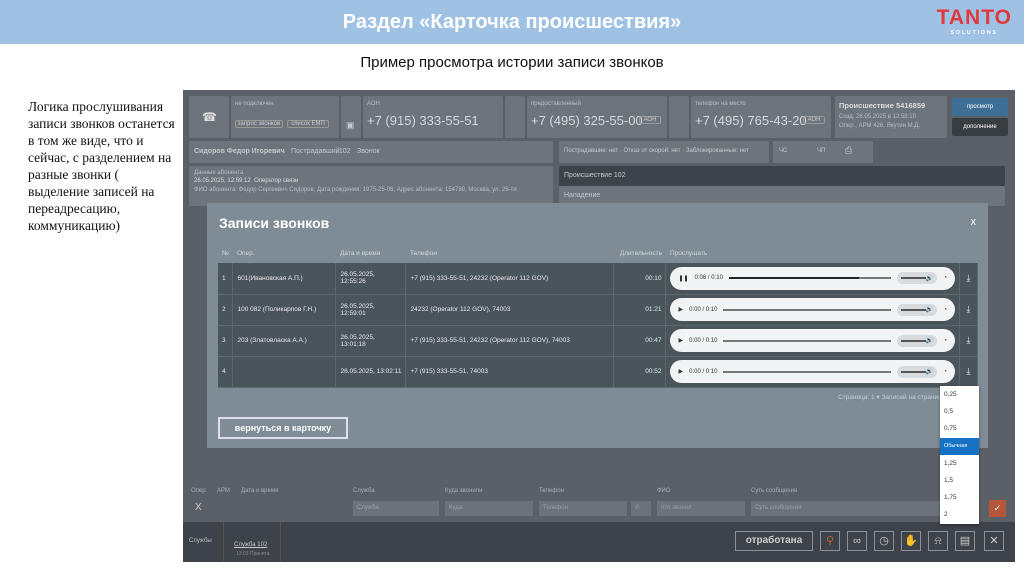  What do you see at coordinates (308, 124) in the screenshot?
I see `emp-list-button: список ЕМП` at bounding box center [308, 124].